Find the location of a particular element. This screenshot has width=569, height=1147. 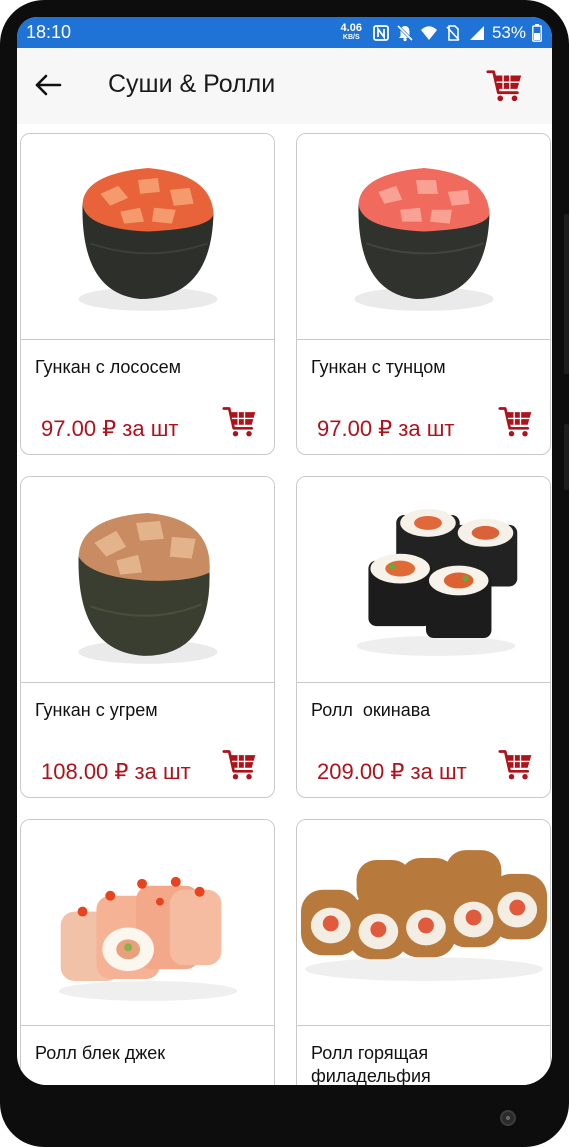

product-name: Ролл блек джек is located at coordinates (100, 1053).